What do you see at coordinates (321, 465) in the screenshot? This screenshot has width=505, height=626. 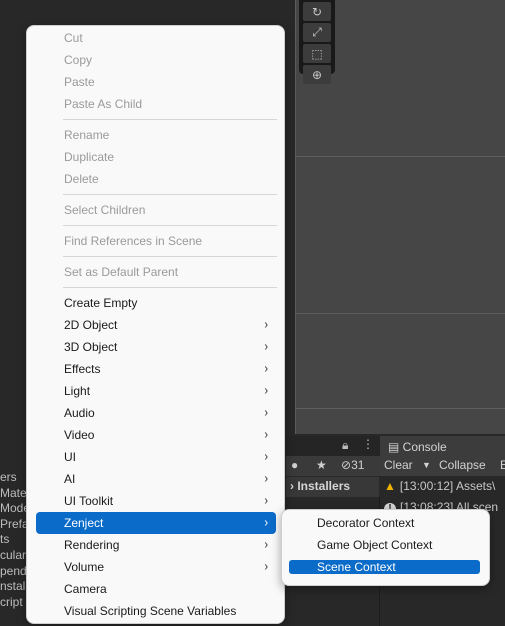 I see `favorite-star-icon: ★` at bounding box center [321, 465].